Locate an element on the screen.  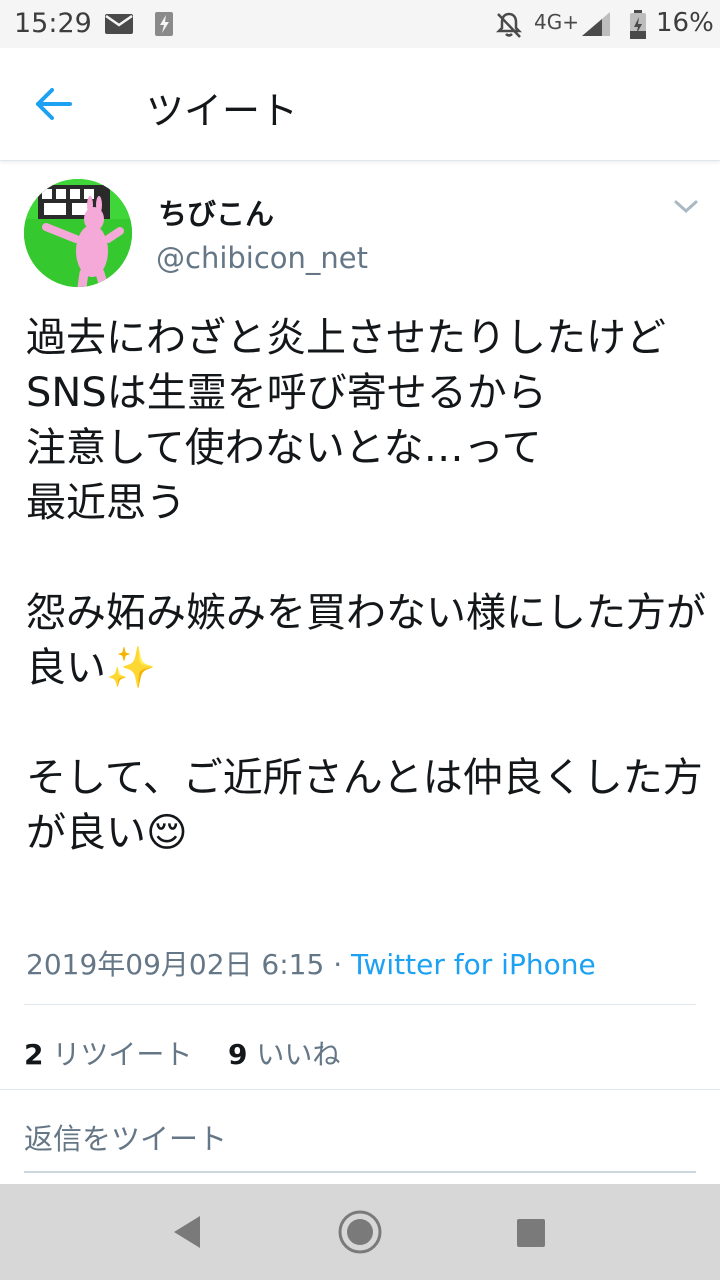
app-bar: ツイート is located at coordinates (360, 104).